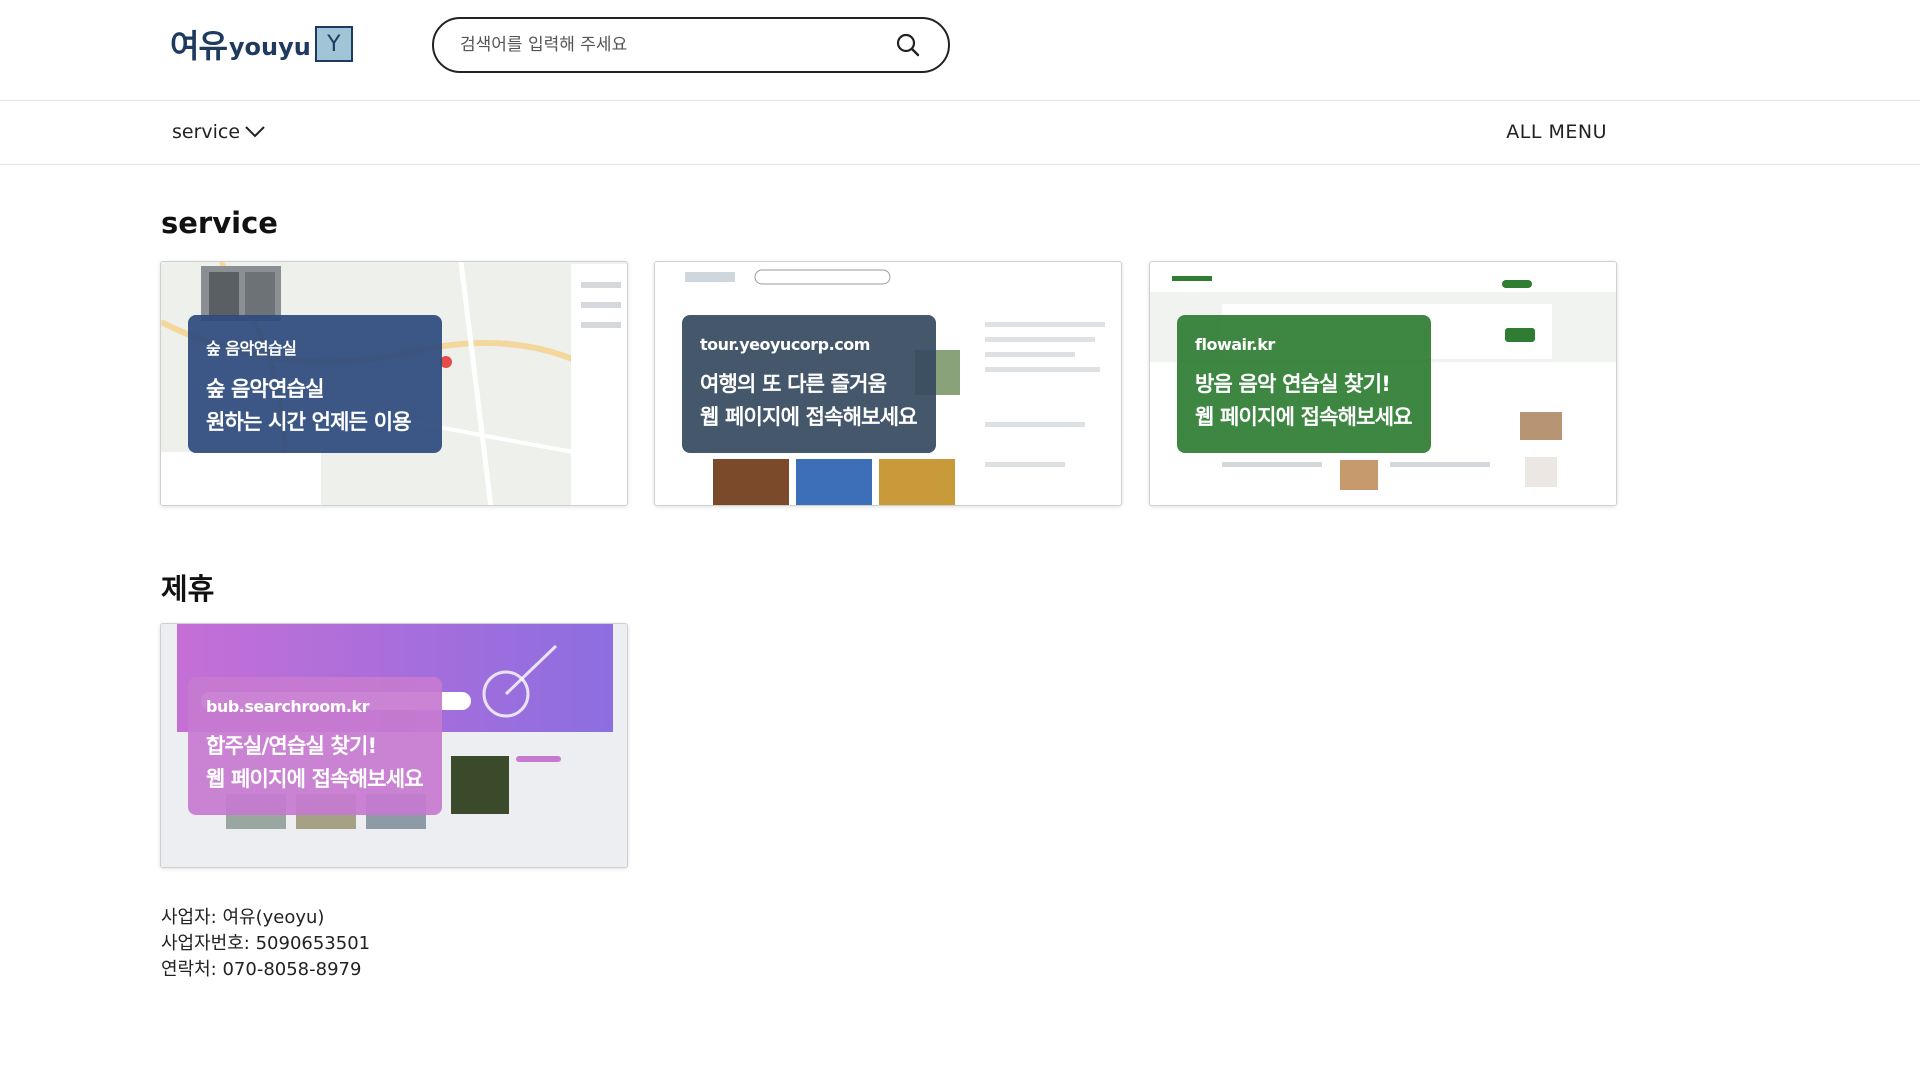  I want to click on nav-service-dropdown: service, so click(219, 132).